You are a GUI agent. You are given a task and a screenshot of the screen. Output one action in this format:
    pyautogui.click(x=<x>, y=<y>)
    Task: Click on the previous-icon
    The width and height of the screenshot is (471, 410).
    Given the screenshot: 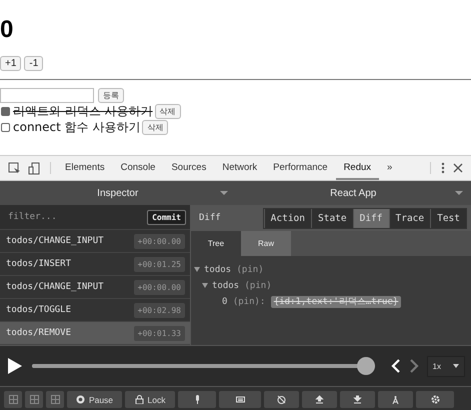 What is the action you would take?
    pyautogui.click(x=395, y=366)
    